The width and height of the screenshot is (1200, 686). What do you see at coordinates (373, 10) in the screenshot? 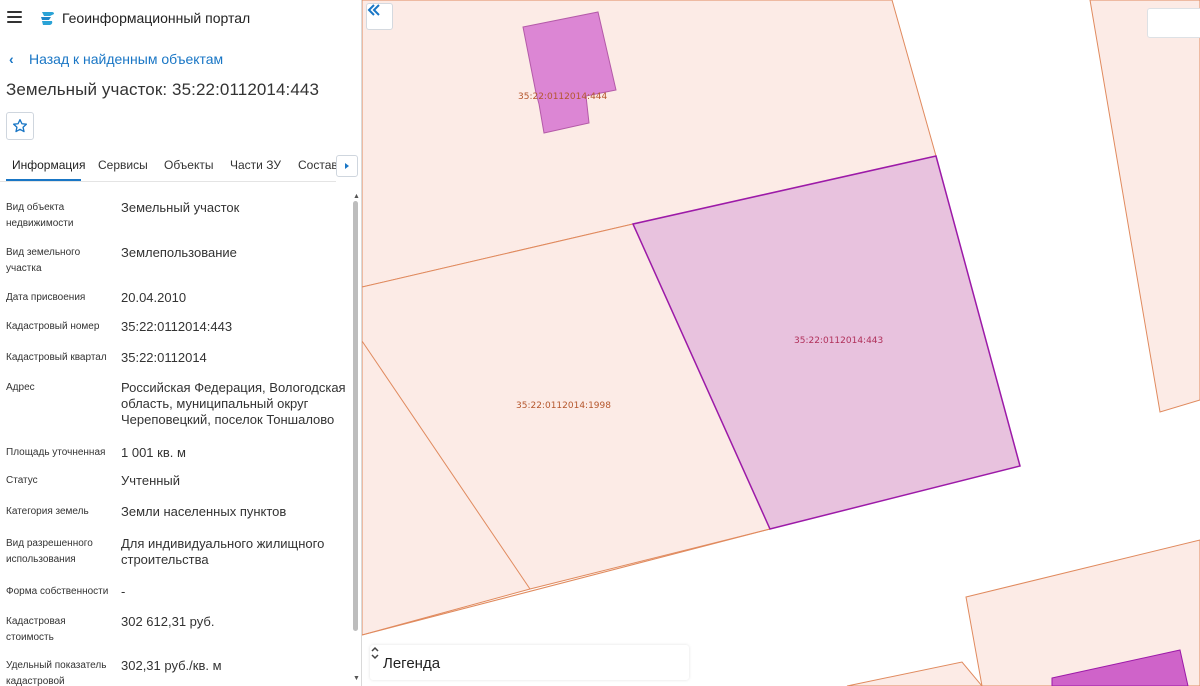
I see `double-chevron-left-icon` at bounding box center [373, 10].